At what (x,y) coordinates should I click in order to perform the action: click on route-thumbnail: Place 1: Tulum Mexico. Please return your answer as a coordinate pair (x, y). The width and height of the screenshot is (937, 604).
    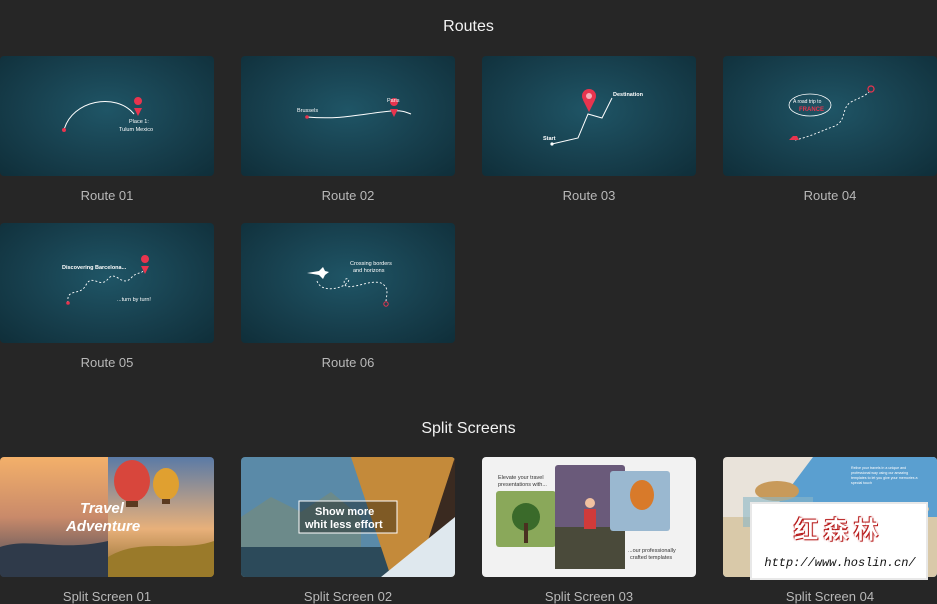
    Looking at the image, I should click on (107, 116).